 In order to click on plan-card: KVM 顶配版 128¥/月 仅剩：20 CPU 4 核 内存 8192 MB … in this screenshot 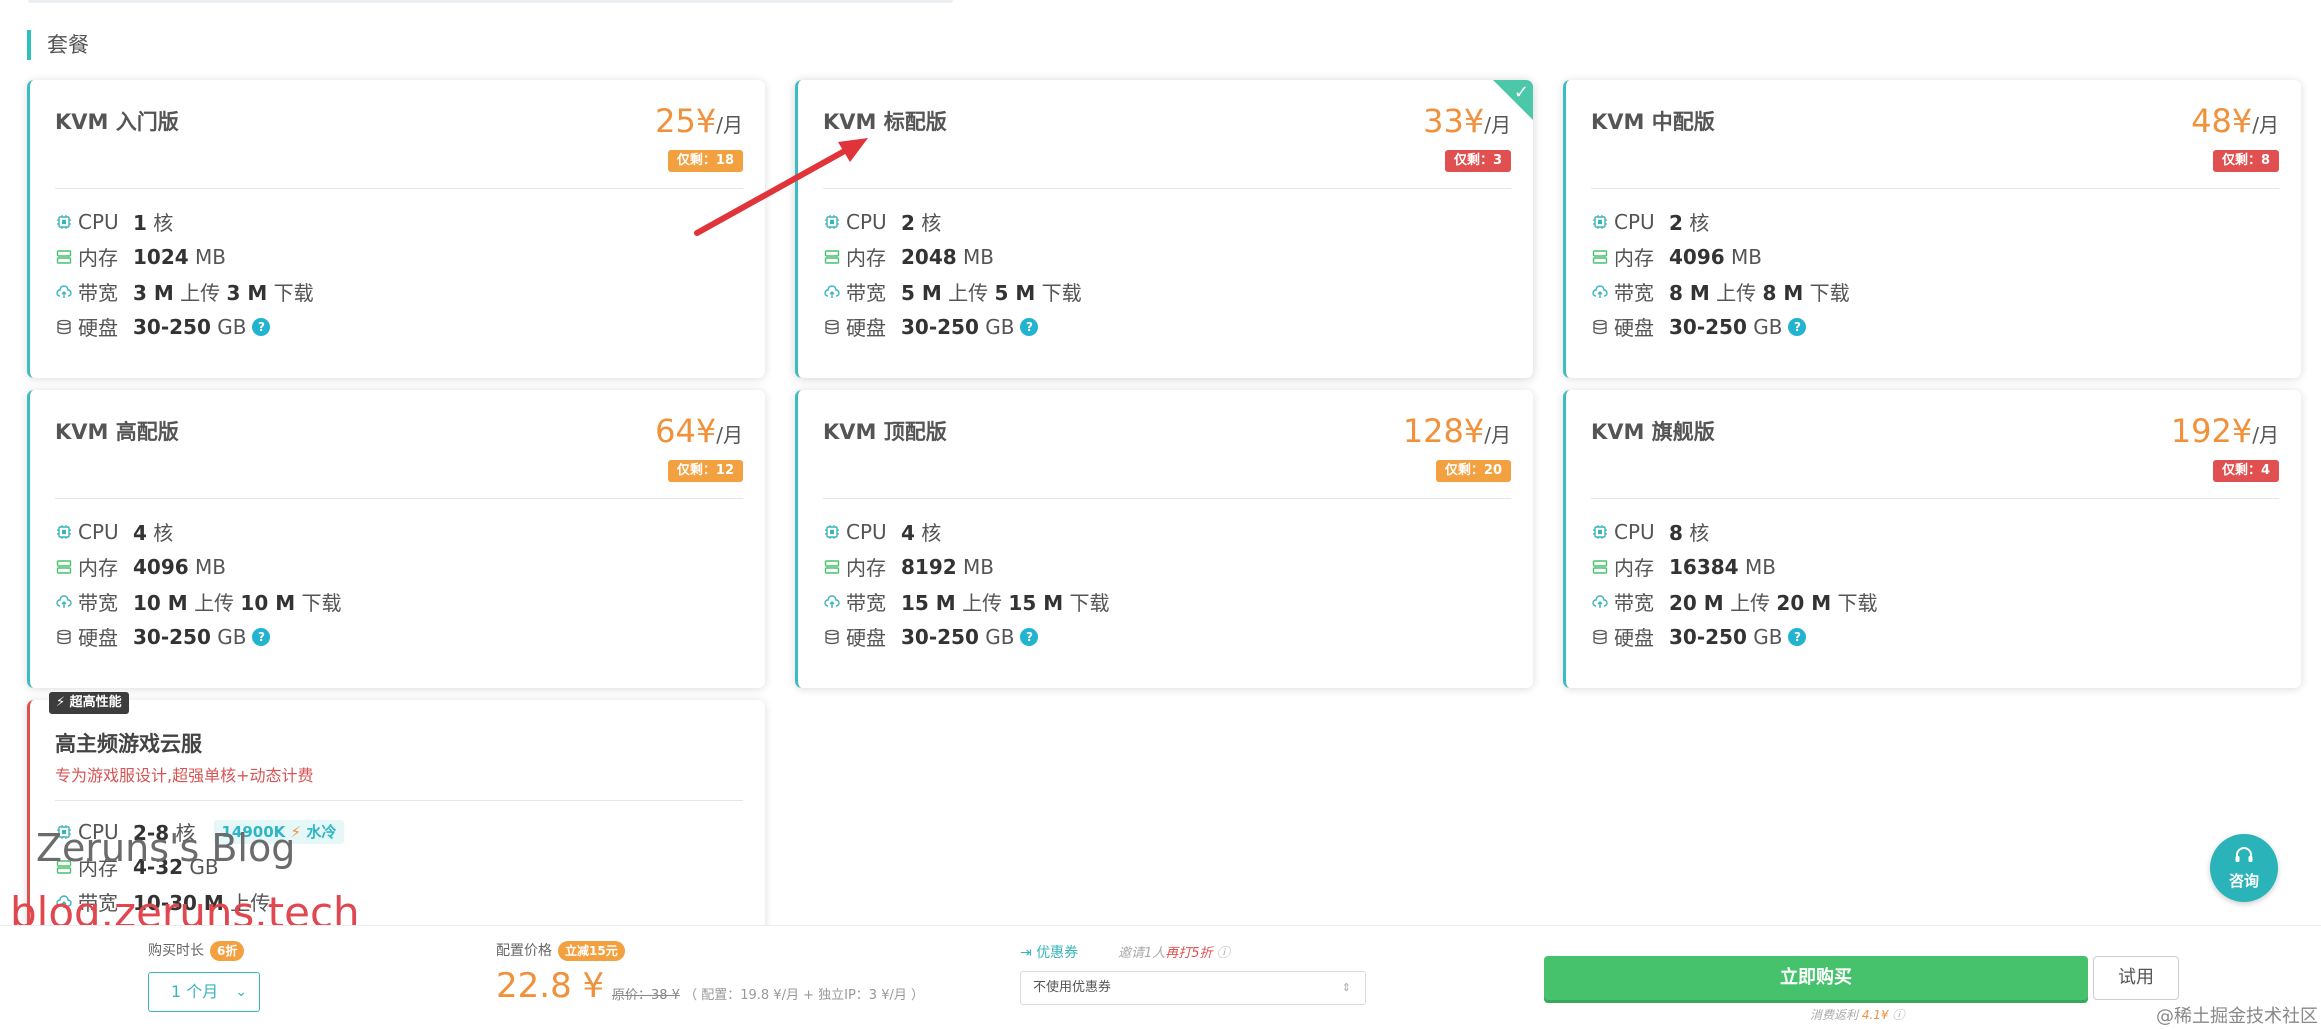, I will do `click(1164, 539)`.